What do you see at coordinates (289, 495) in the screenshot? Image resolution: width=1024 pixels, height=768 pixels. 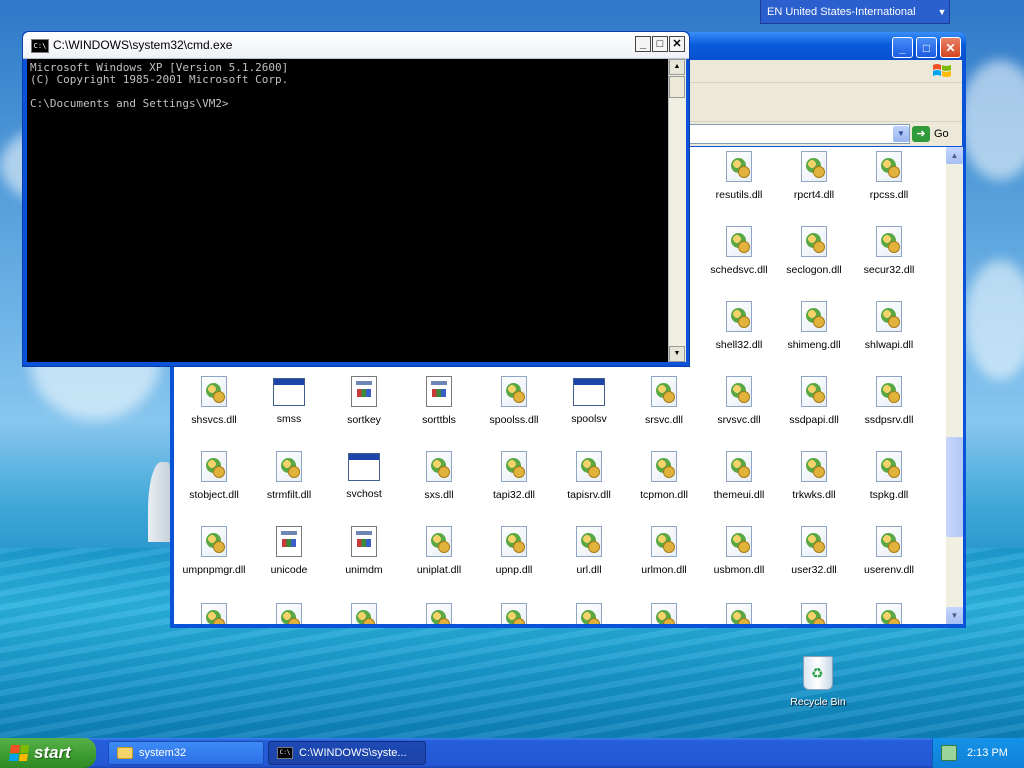 I see `file-name: strmfilt.dll` at bounding box center [289, 495].